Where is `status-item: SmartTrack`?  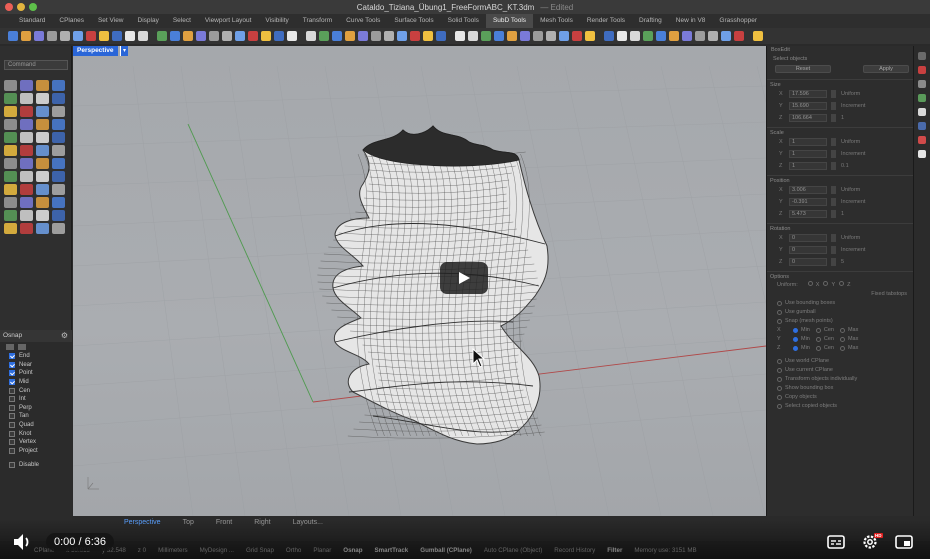
status-item: SmartTrack is located at coordinates (392, 550).